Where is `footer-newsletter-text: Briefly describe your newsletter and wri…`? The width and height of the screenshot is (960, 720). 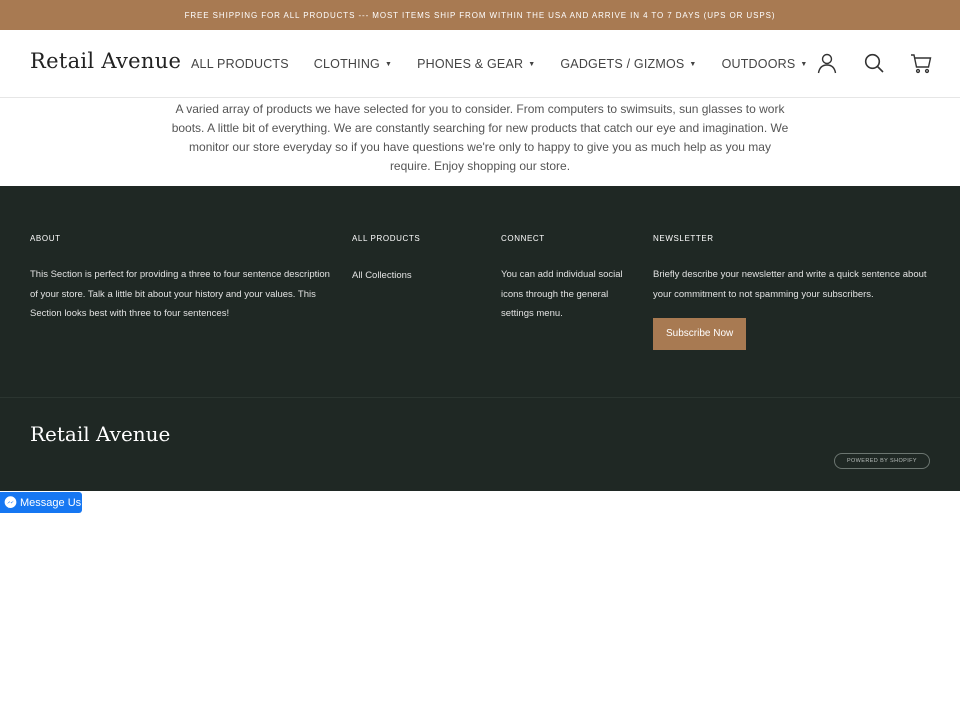
footer-newsletter-text: Briefly describe your newsletter and wri… is located at coordinates (790, 284).